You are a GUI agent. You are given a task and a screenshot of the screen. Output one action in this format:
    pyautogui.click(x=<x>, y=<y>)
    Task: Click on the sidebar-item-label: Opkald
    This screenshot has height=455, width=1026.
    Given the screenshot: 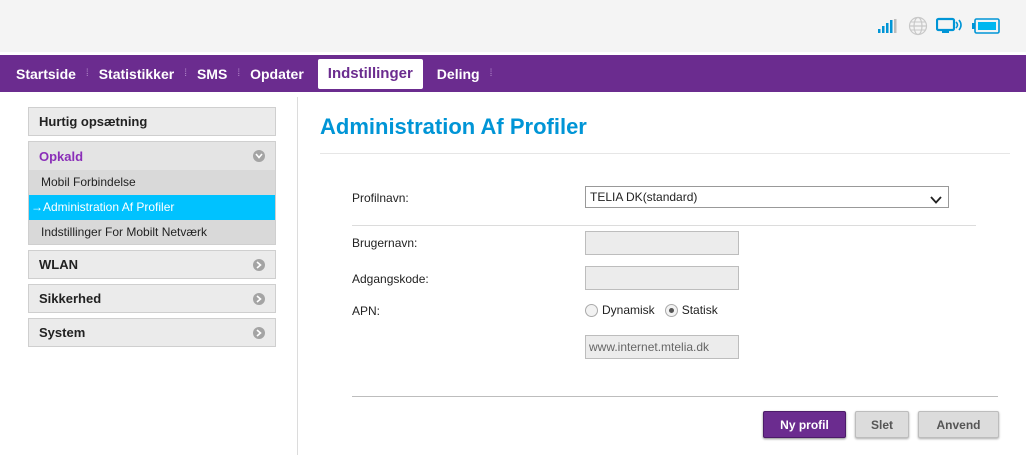 What is the action you would take?
    pyautogui.click(x=61, y=156)
    